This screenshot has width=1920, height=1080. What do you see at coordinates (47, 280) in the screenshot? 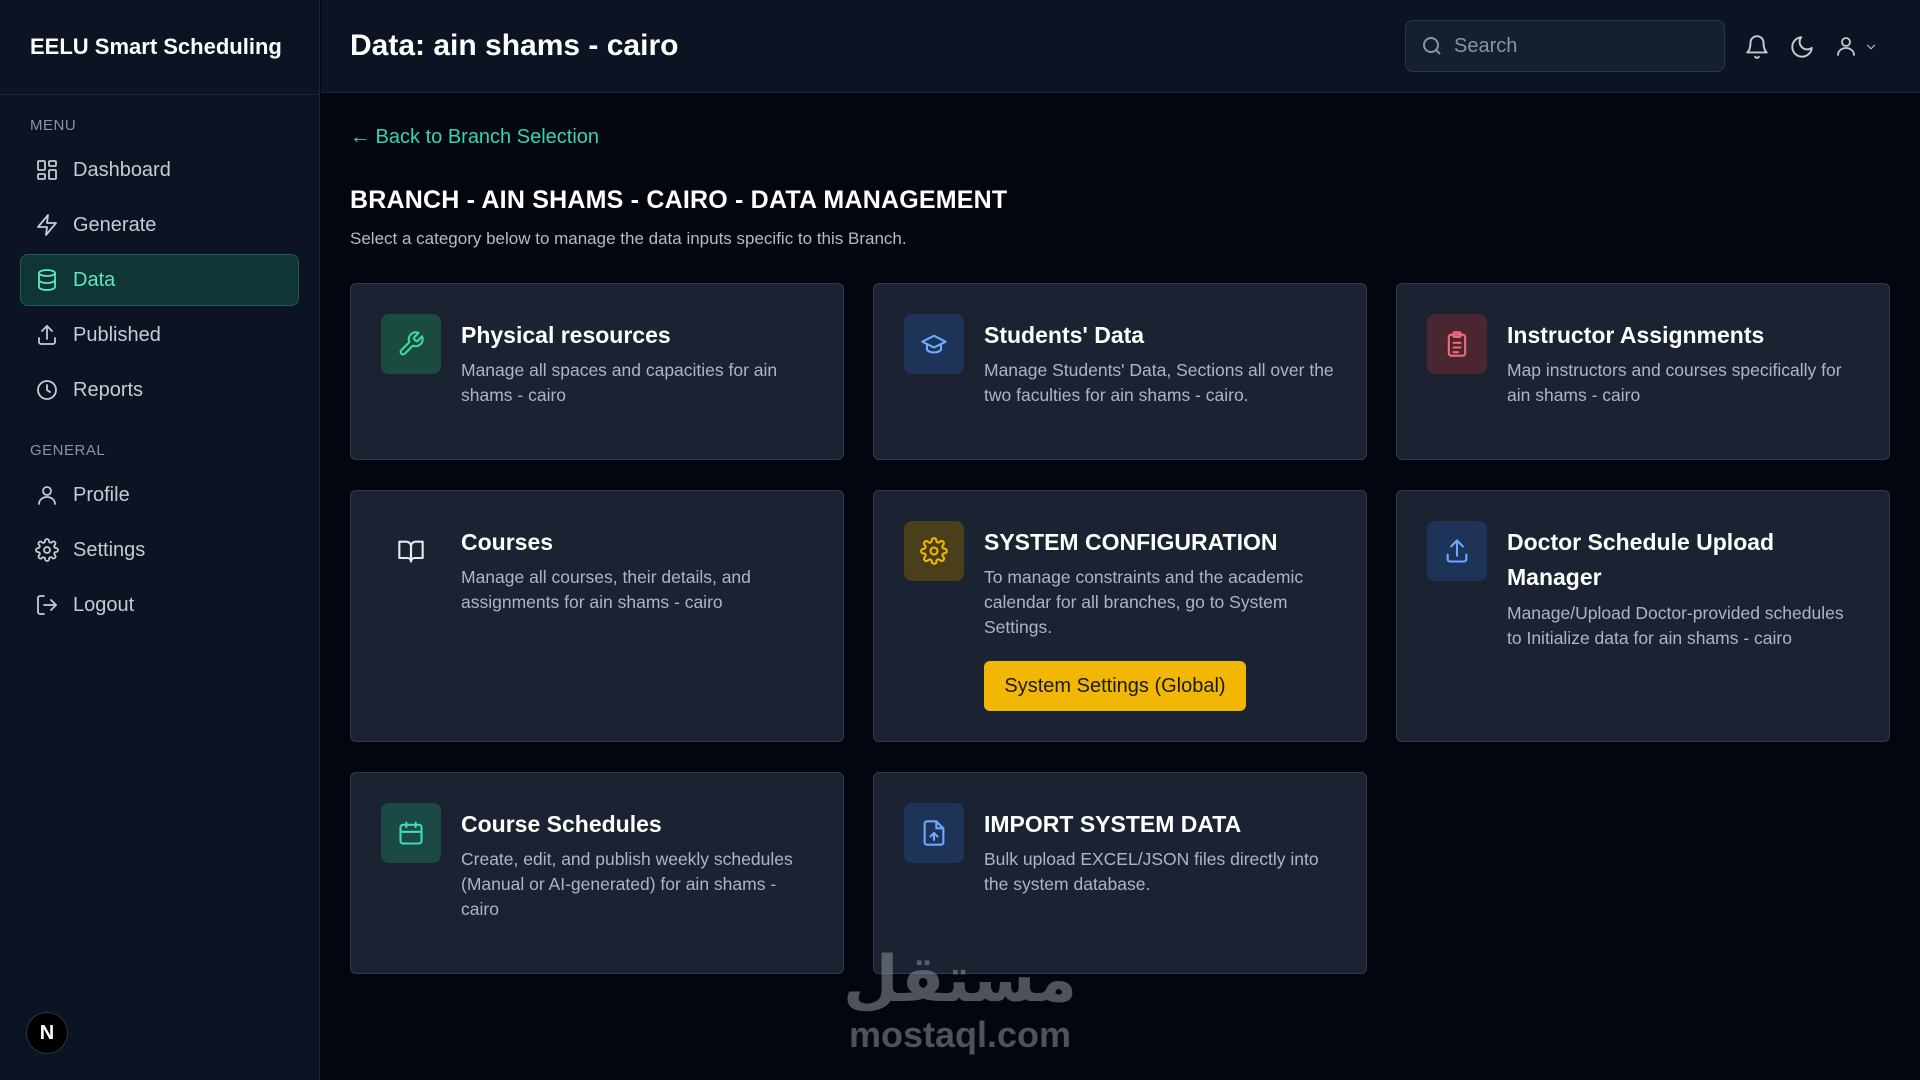
I see `database-icon` at bounding box center [47, 280].